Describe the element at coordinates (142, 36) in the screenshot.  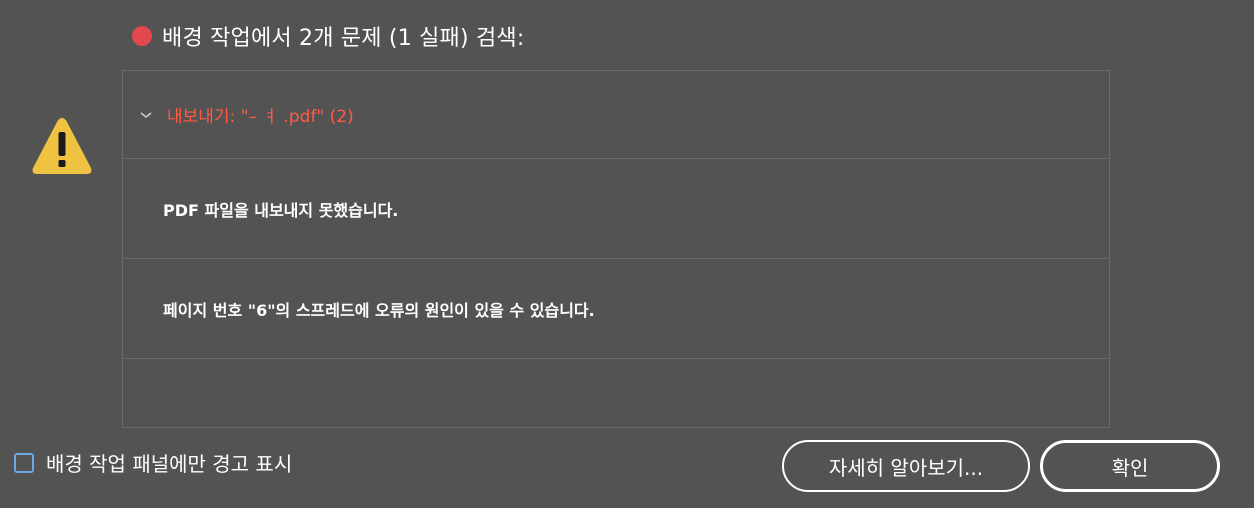
I see `error-status-dot` at that location.